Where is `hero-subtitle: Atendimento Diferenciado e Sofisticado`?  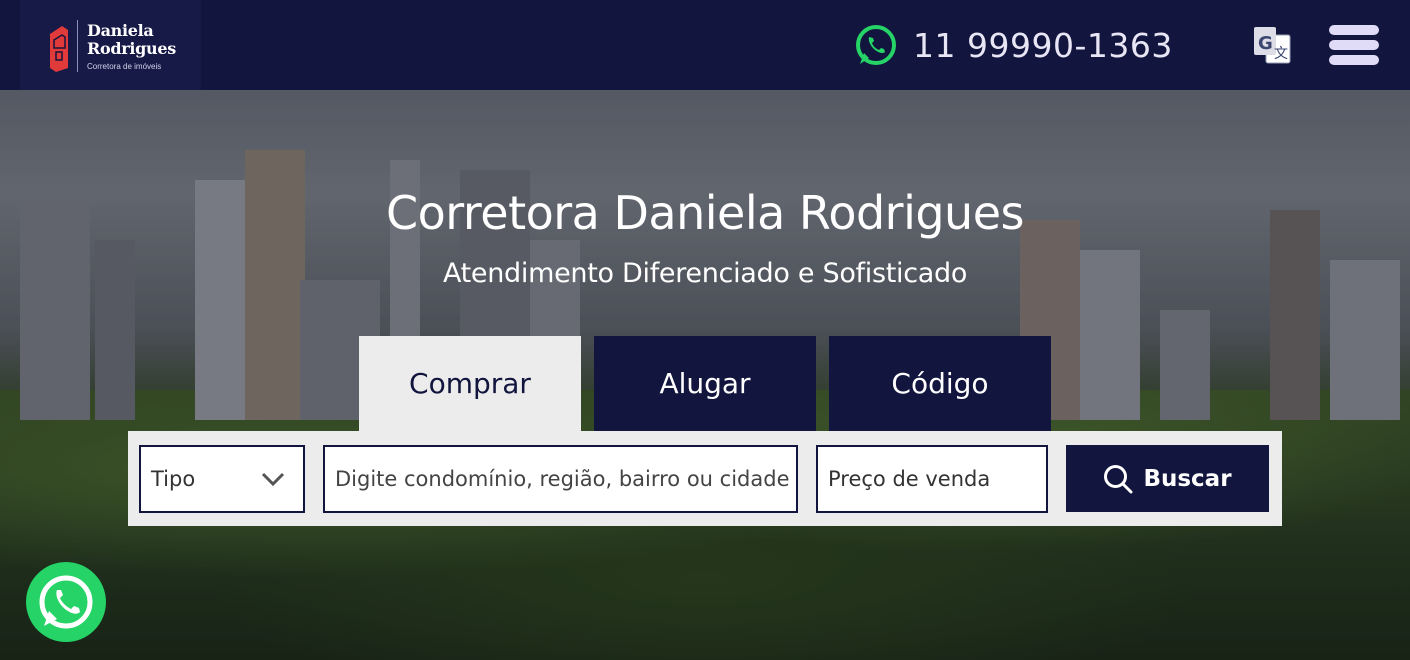
hero-subtitle: Atendimento Diferenciado e Sofisticado is located at coordinates (705, 273).